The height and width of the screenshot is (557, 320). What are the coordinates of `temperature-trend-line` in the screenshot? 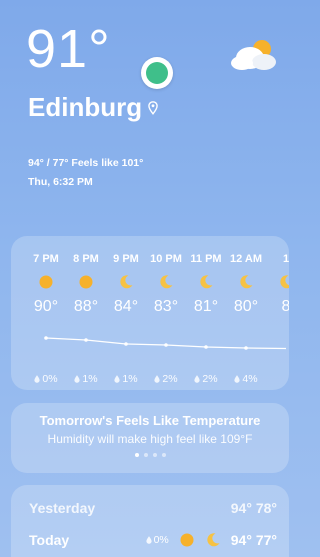 It's located at (165, 343).